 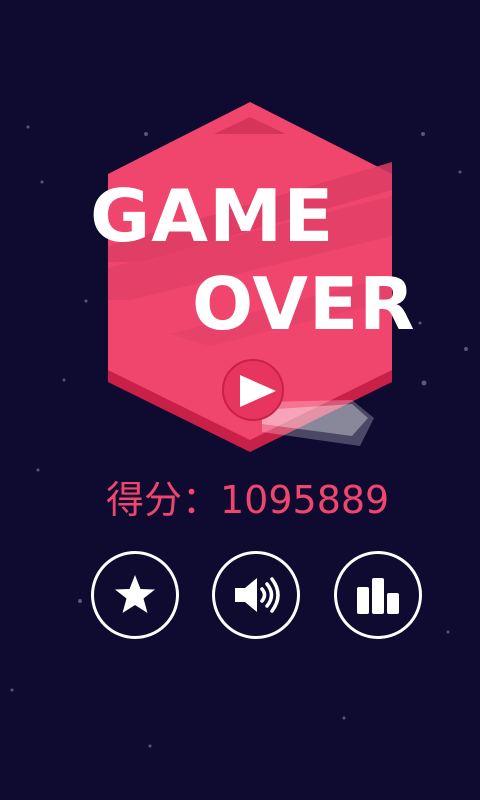 What do you see at coordinates (304, 304) in the screenshot?
I see `game-over-title-line-2: OVER` at bounding box center [304, 304].